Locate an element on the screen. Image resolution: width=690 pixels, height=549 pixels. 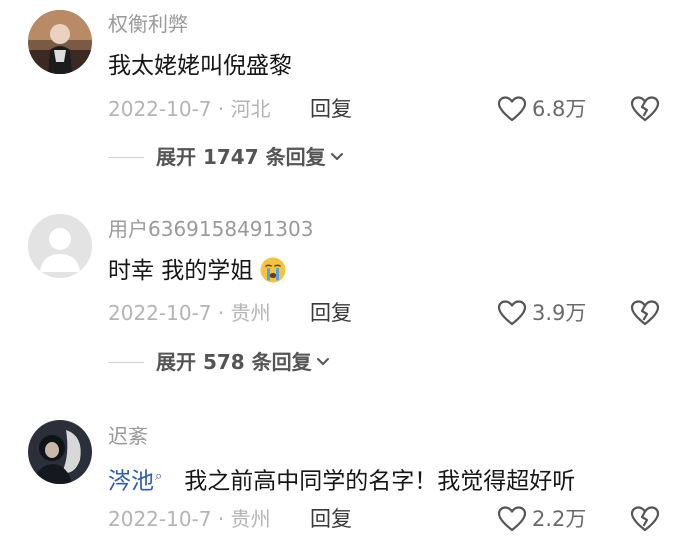
like-count: 2.2万 is located at coordinates (559, 519).